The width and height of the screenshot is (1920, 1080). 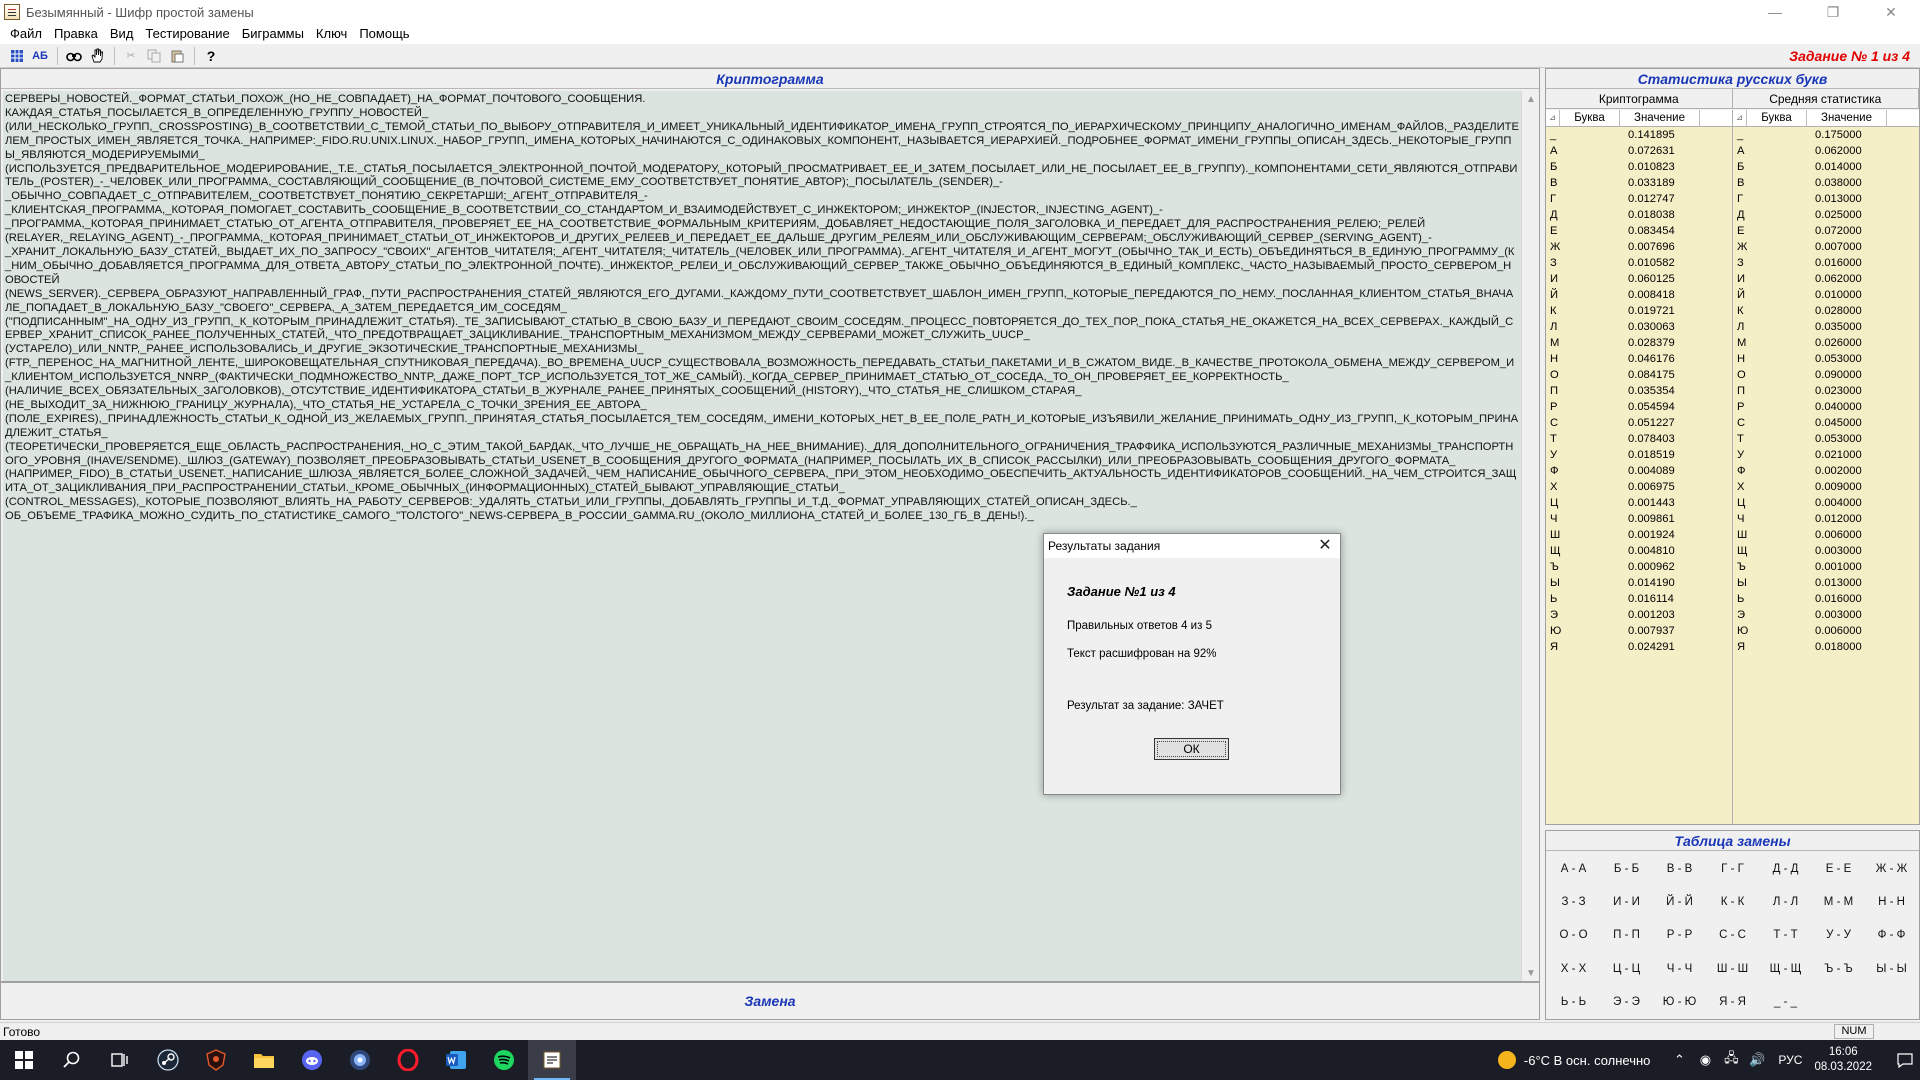 What do you see at coordinates (1826, 135) in the screenshot?
I see `table-row: _ 0.175000` at bounding box center [1826, 135].